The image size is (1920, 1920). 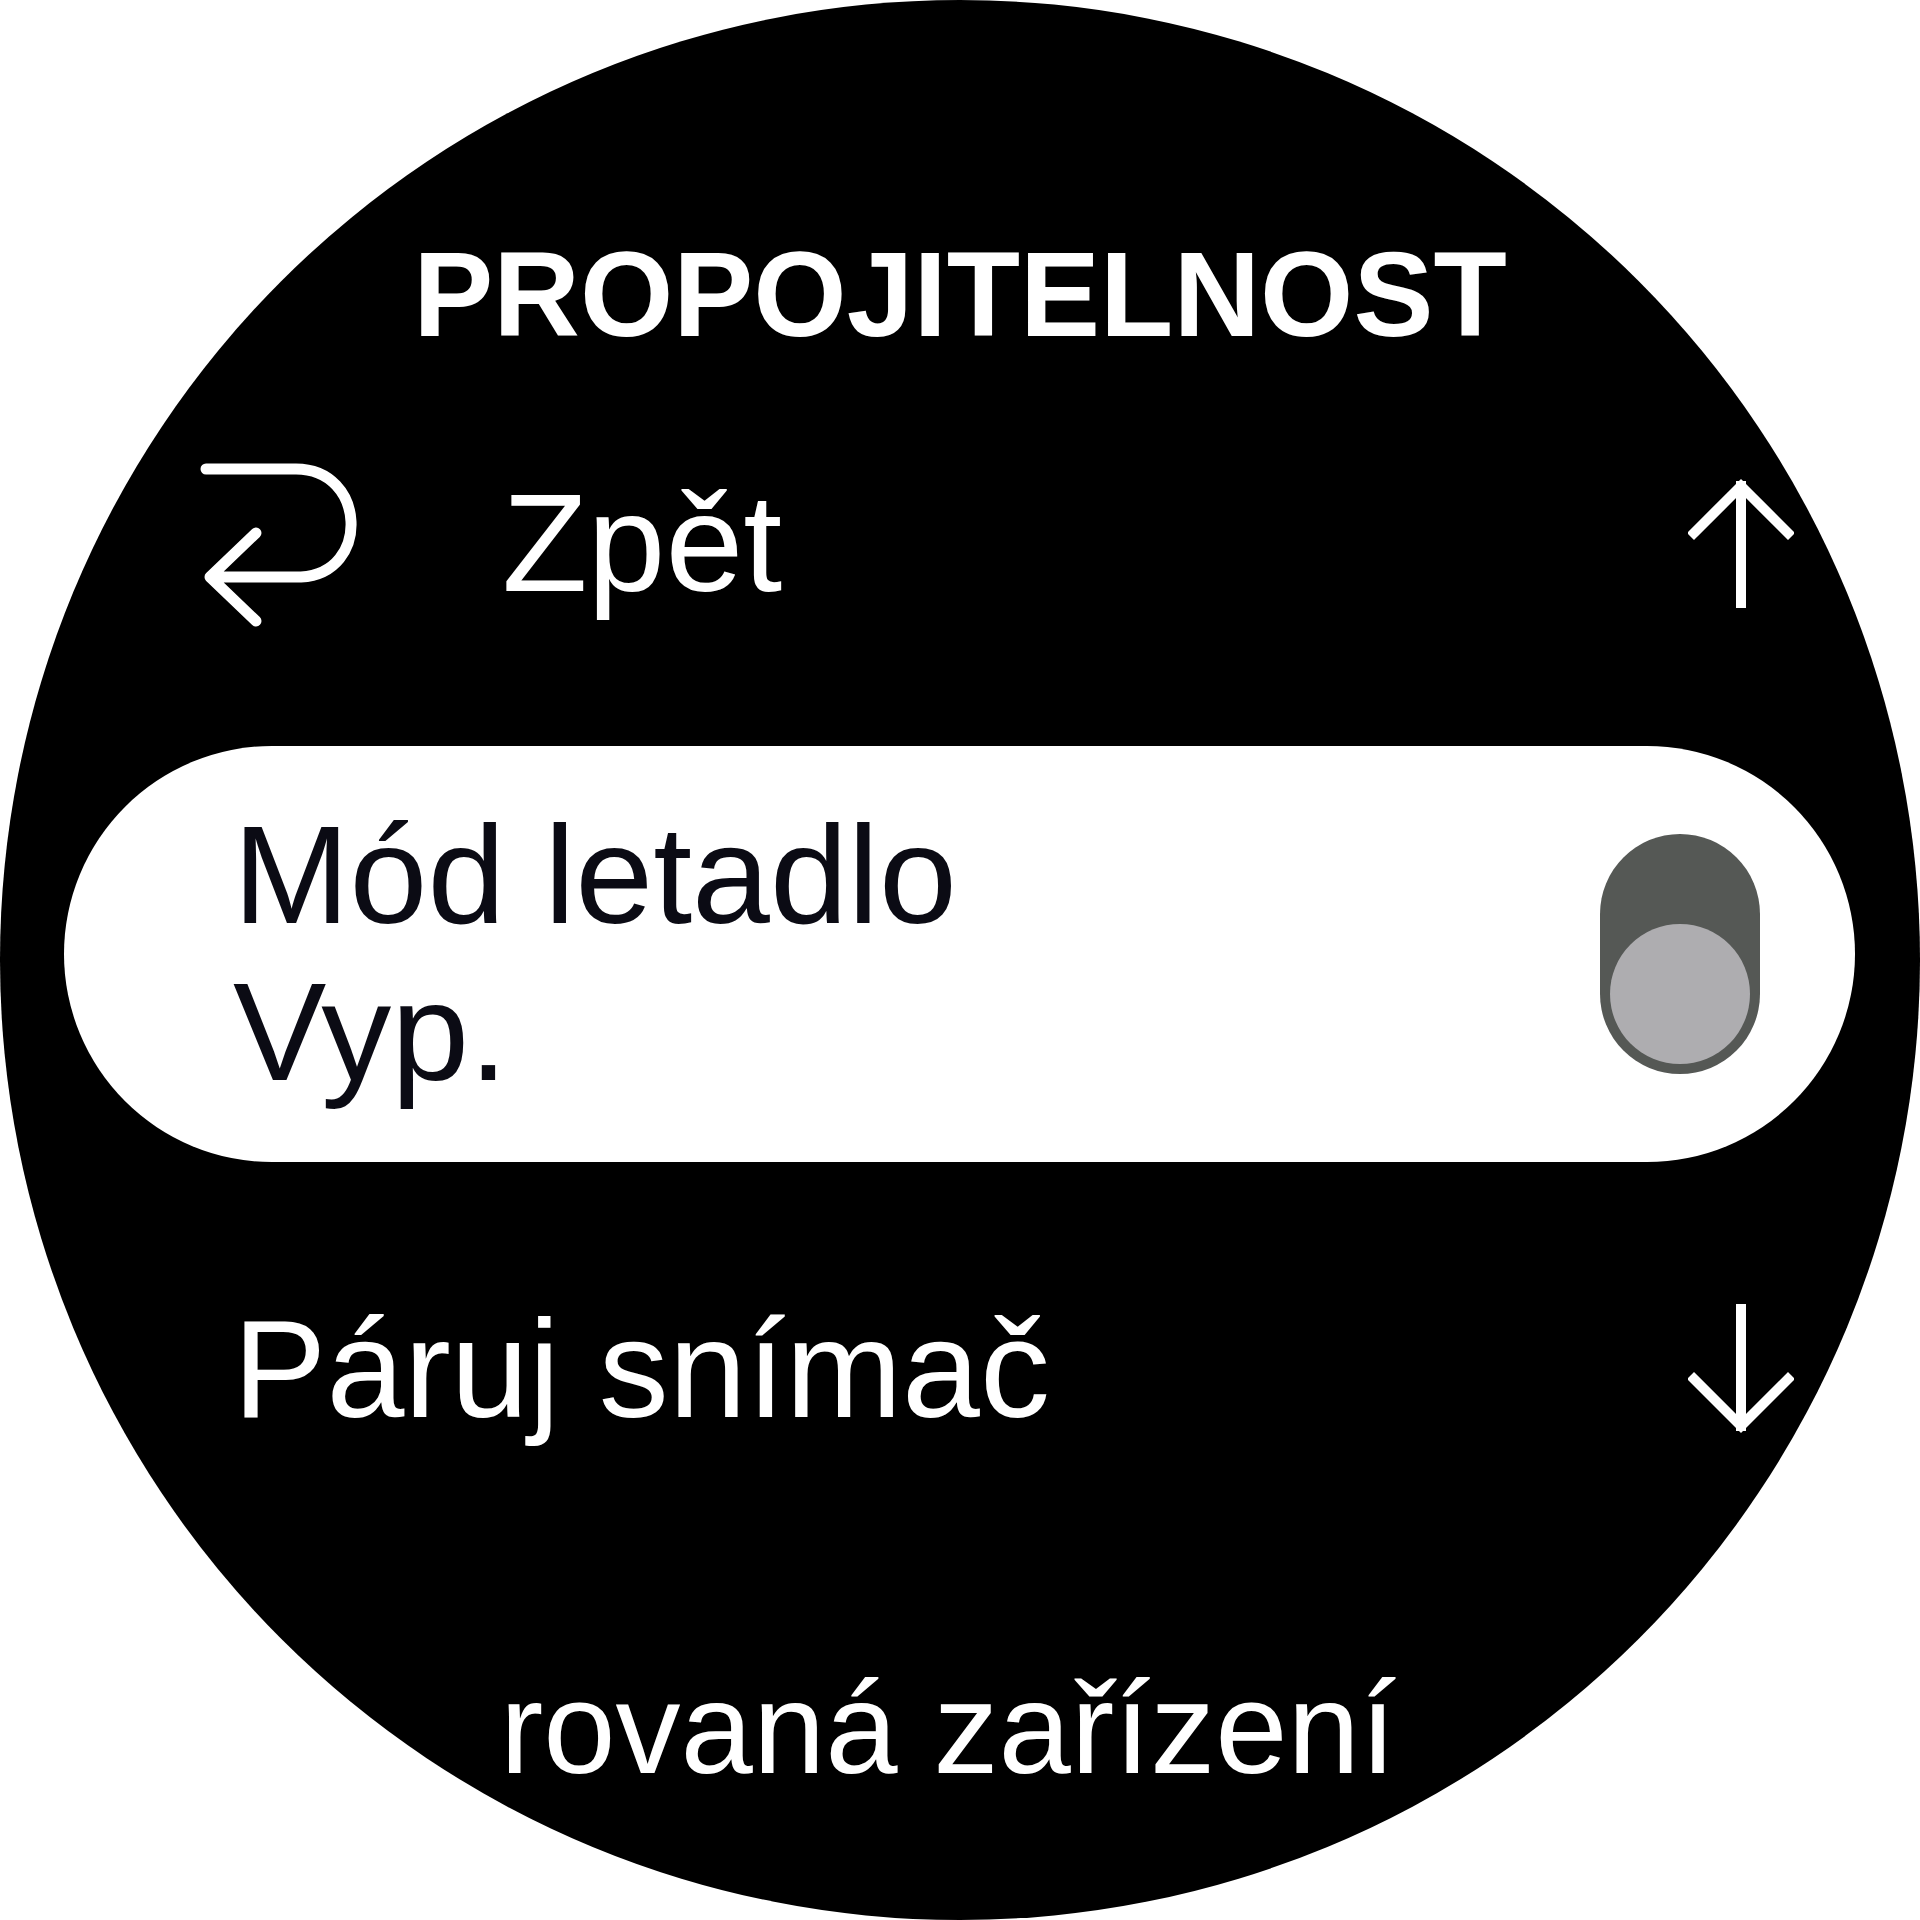 What do you see at coordinates (371, 1032) in the screenshot?
I see `toggle-state-label: Vyp.` at bounding box center [371, 1032].